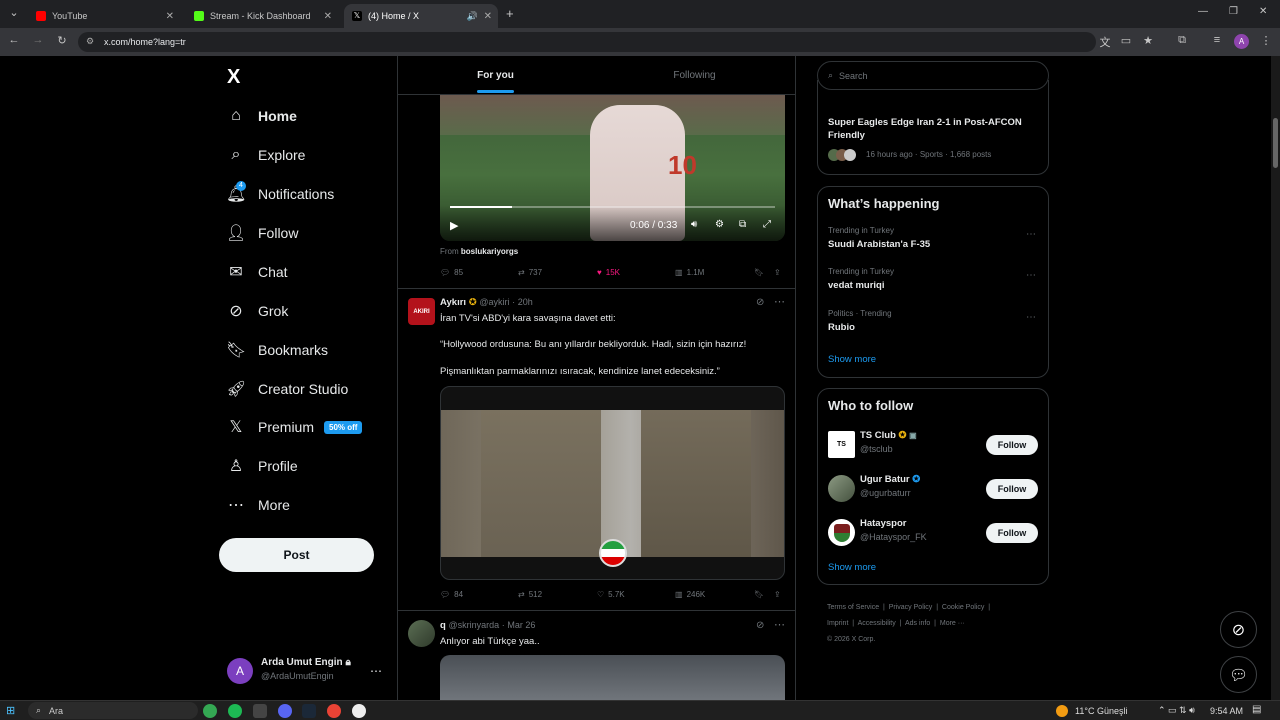 This screenshot has height=720, width=1280. I want to click on spotify-icon, so click(235, 711).